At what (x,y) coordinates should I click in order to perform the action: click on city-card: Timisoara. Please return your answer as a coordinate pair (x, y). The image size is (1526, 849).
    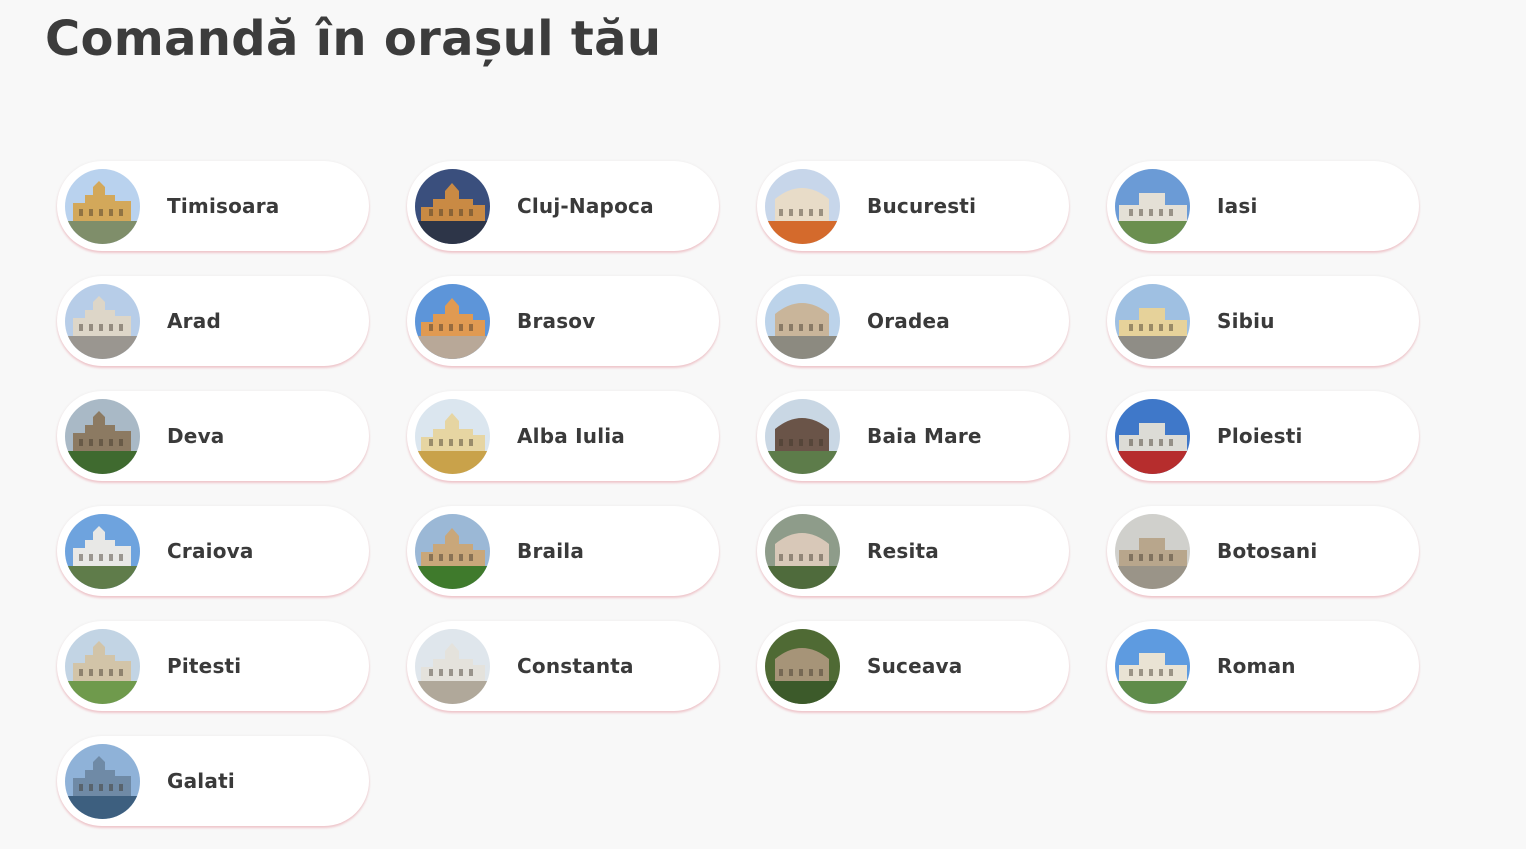
    Looking at the image, I should click on (213, 206).